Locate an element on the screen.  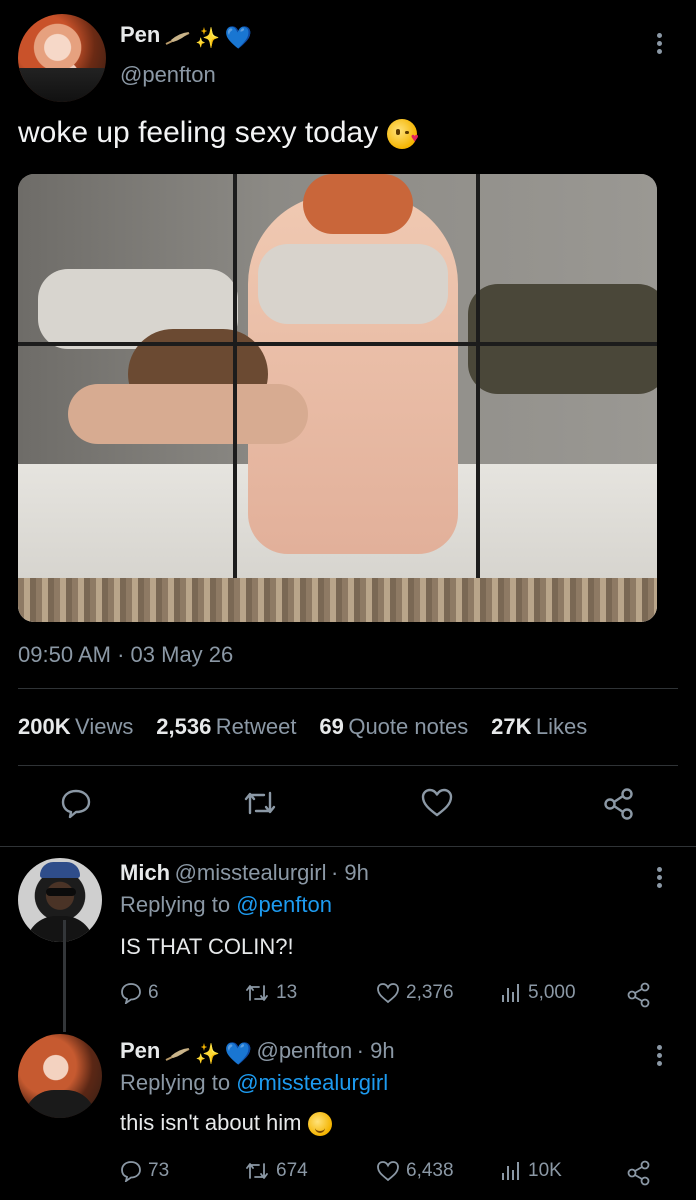
reply-author-handle: @misstealurgirl is located at coordinates (251, 872).